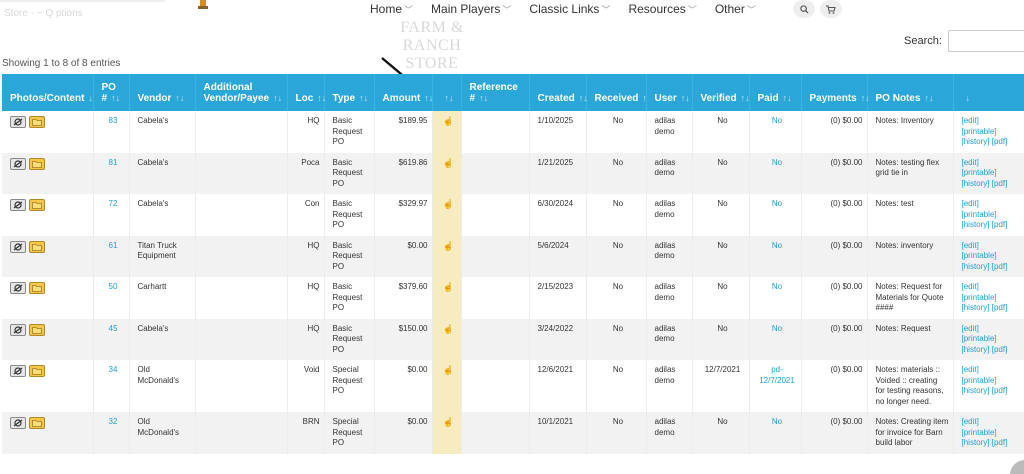 The image size is (1024, 474). I want to click on cell-po: 50, so click(111, 298).